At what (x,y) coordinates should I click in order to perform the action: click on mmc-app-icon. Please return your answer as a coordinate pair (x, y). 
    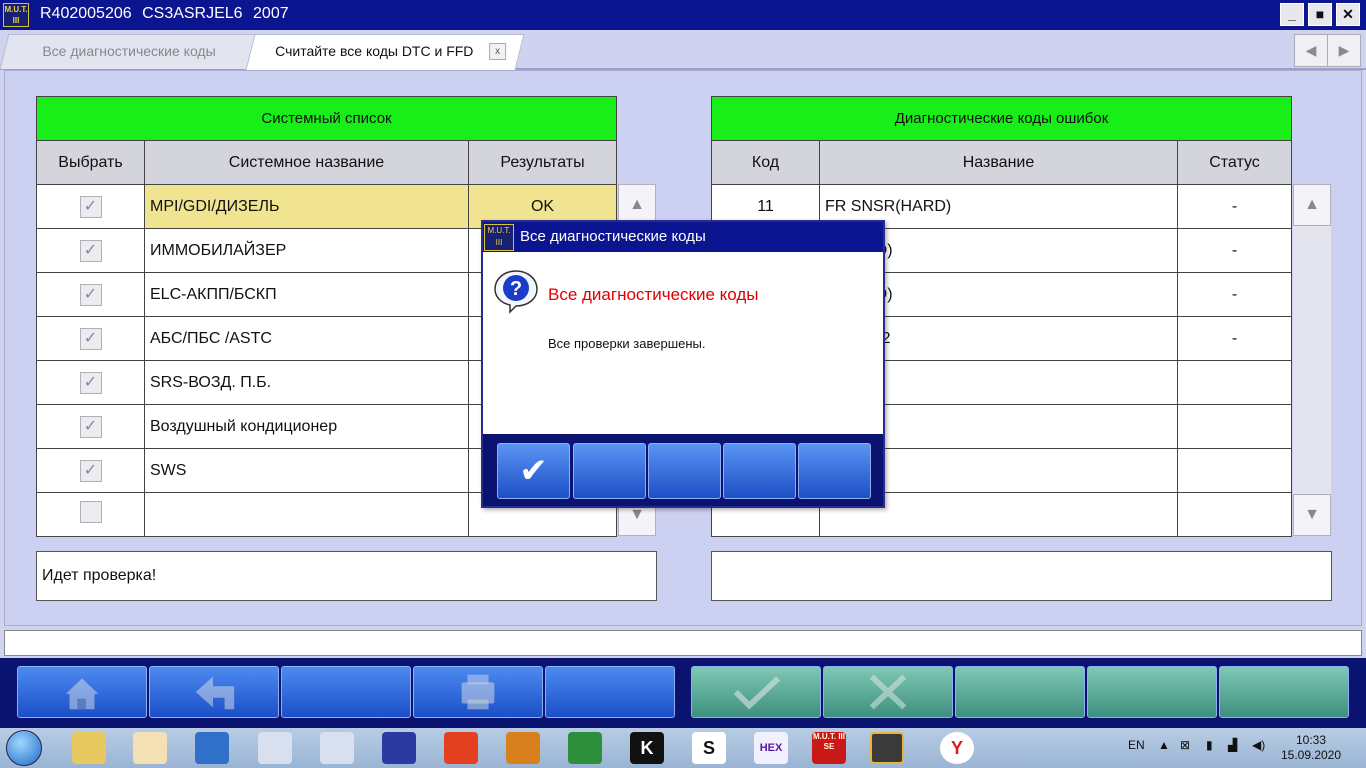
    Looking at the image, I should click on (887, 748).